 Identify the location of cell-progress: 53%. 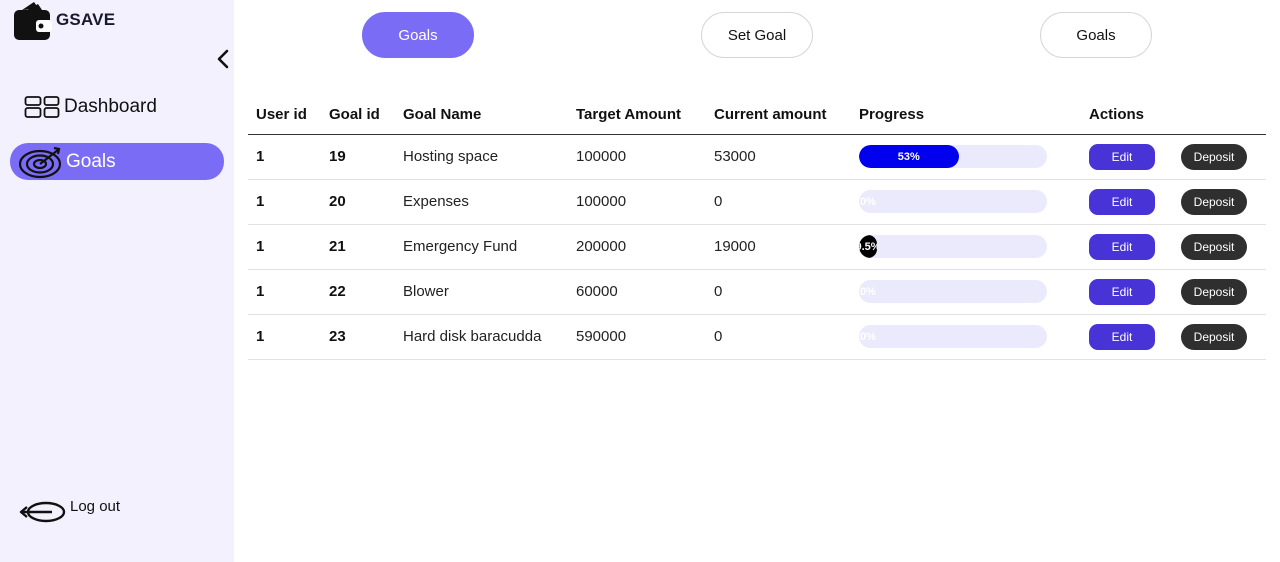
(966, 157).